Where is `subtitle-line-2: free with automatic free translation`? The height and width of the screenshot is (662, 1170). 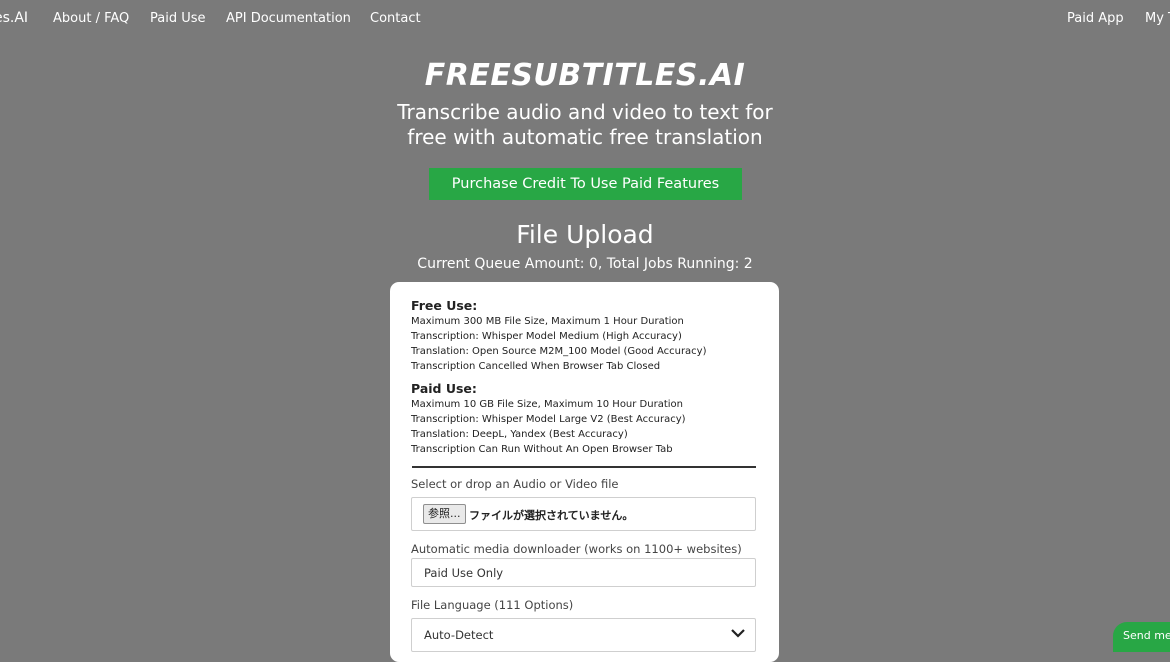 subtitle-line-2: free with automatic free translation is located at coordinates (585, 137).